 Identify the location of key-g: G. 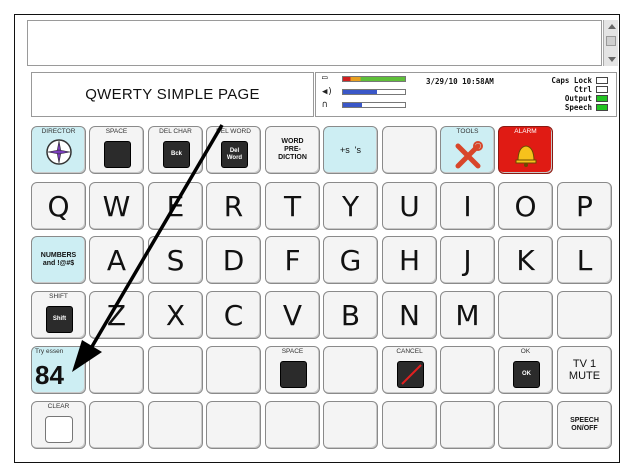
(350, 260).